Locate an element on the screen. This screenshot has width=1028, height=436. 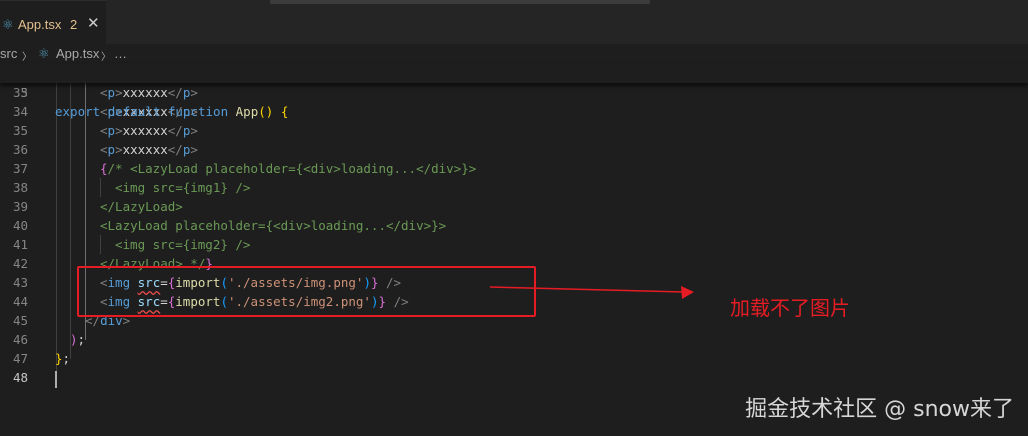
line-number: 5 is located at coordinates (24, 92).